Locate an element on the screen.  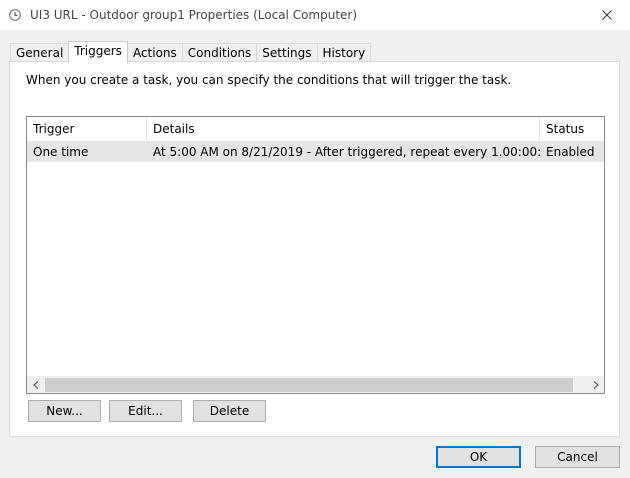
tab-settings: Settings is located at coordinates (287, 53).